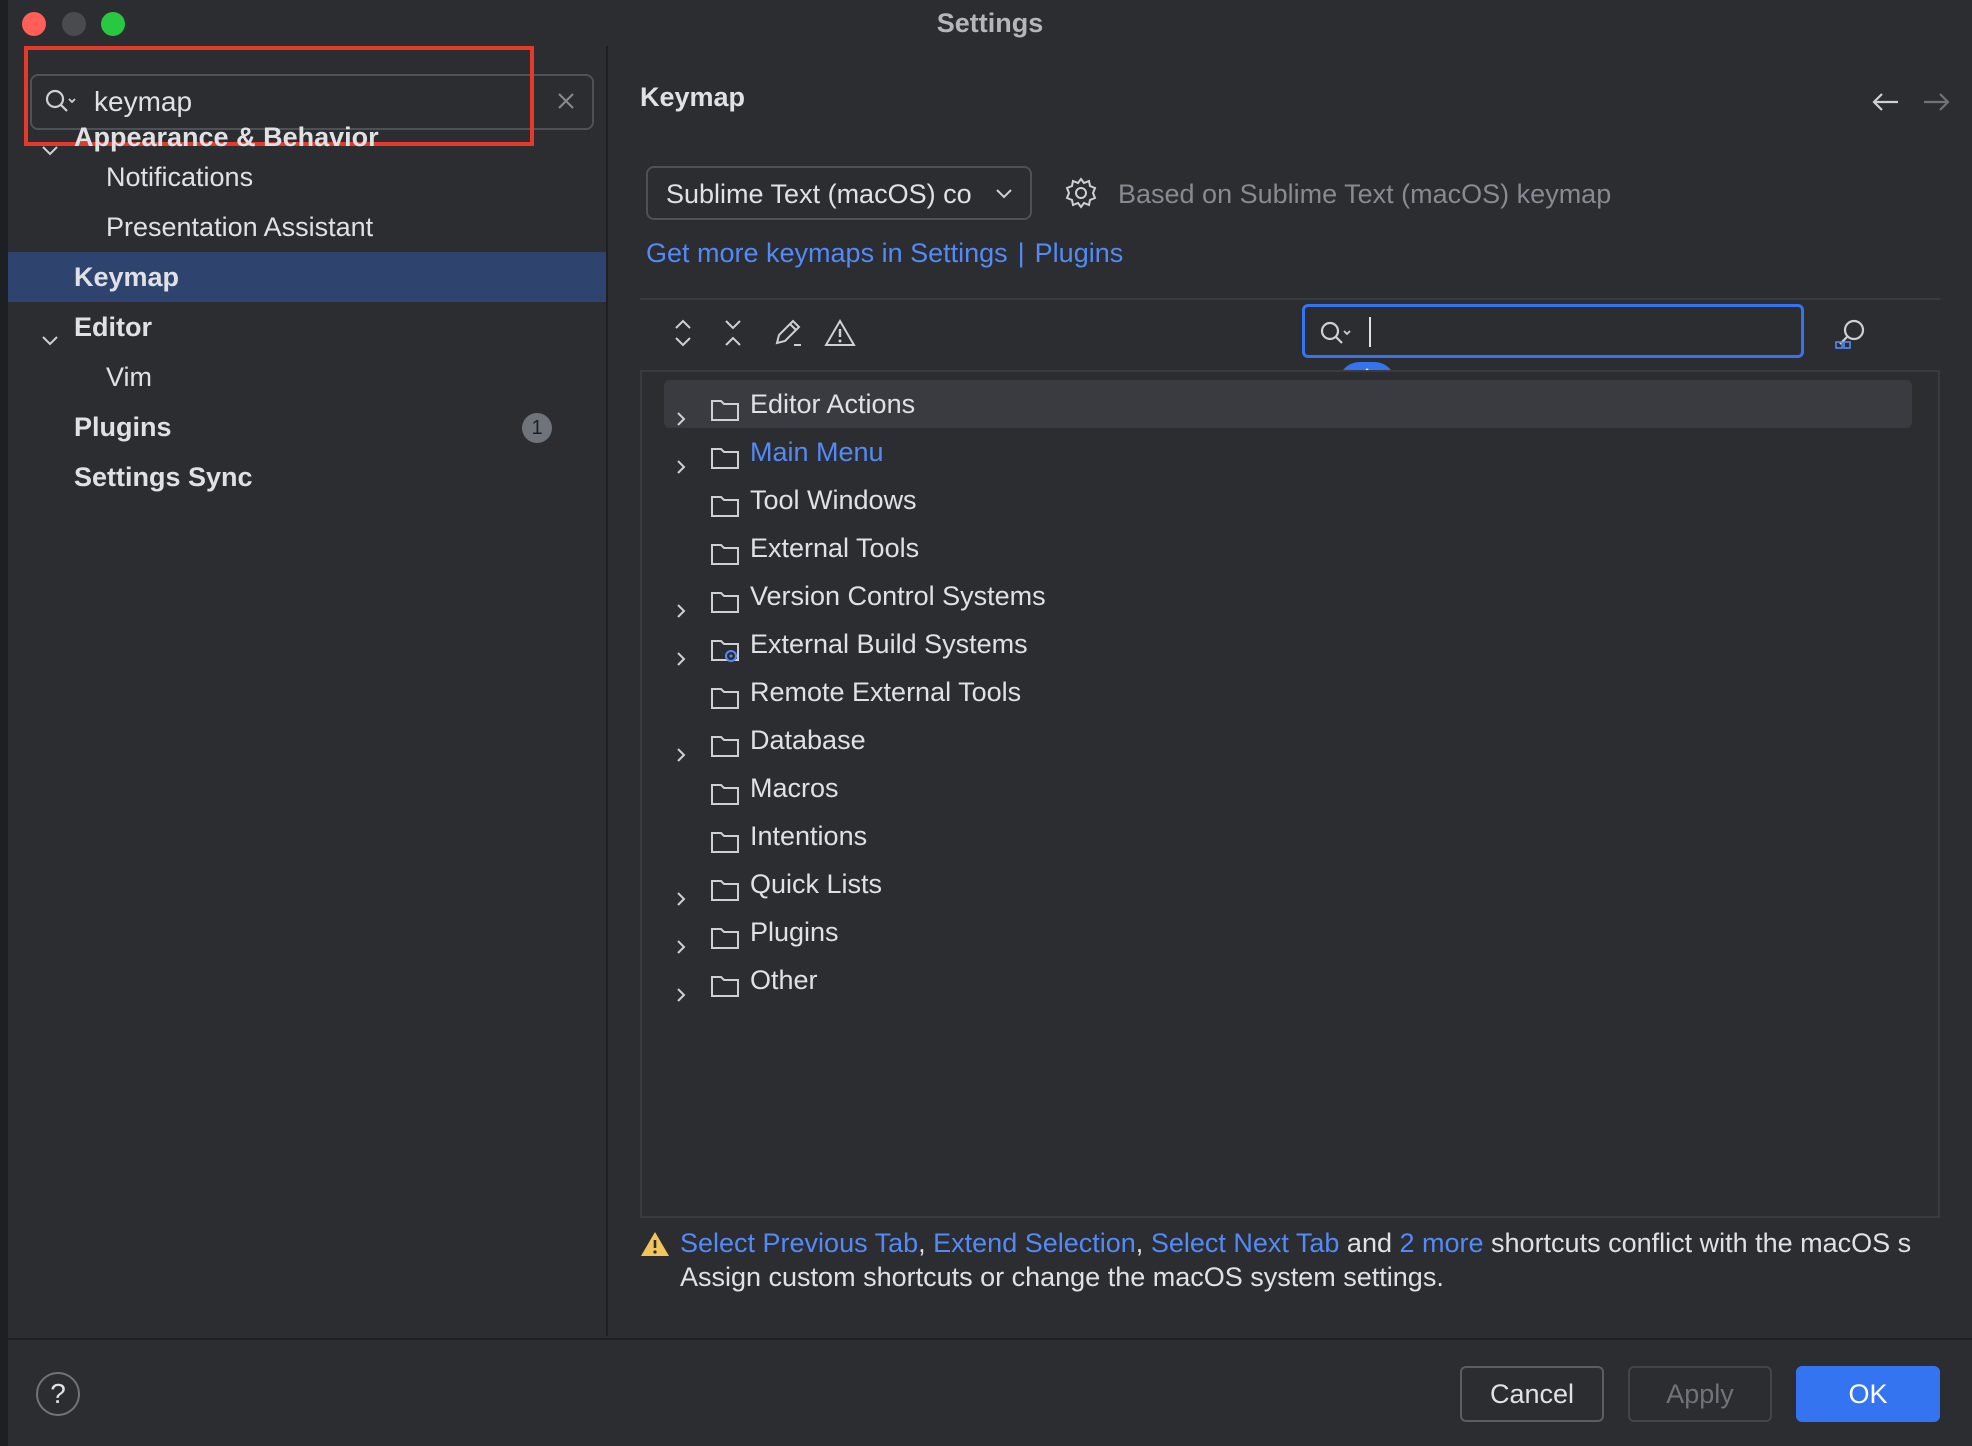 Image resolution: width=1972 pixels, height=1446 pixels. What do you see at coordinates (113, 327) in the screenshot?
I see `sidebar-item-label: Editor` at bounding box center [113, 327].